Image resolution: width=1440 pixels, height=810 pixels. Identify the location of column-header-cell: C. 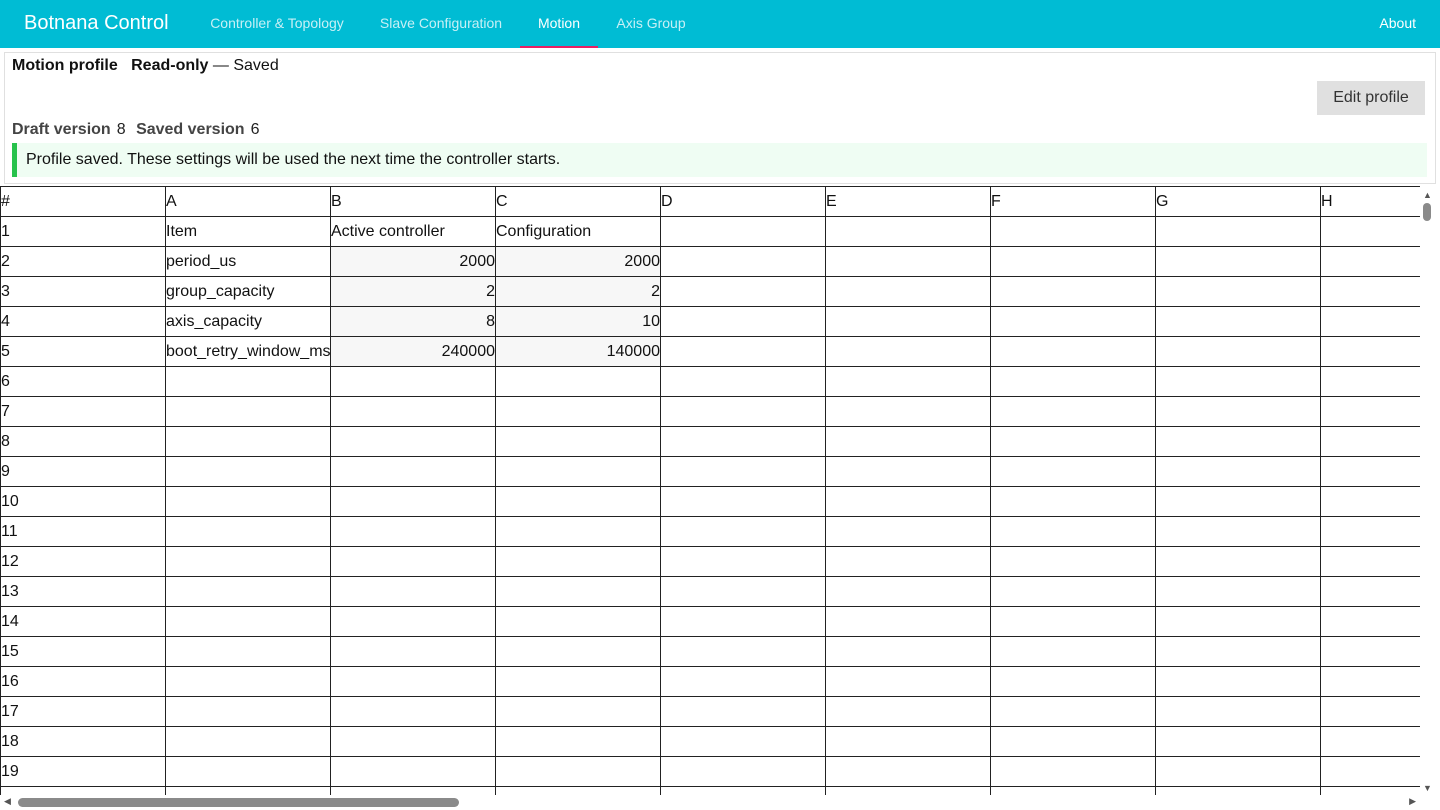
(578, 201).